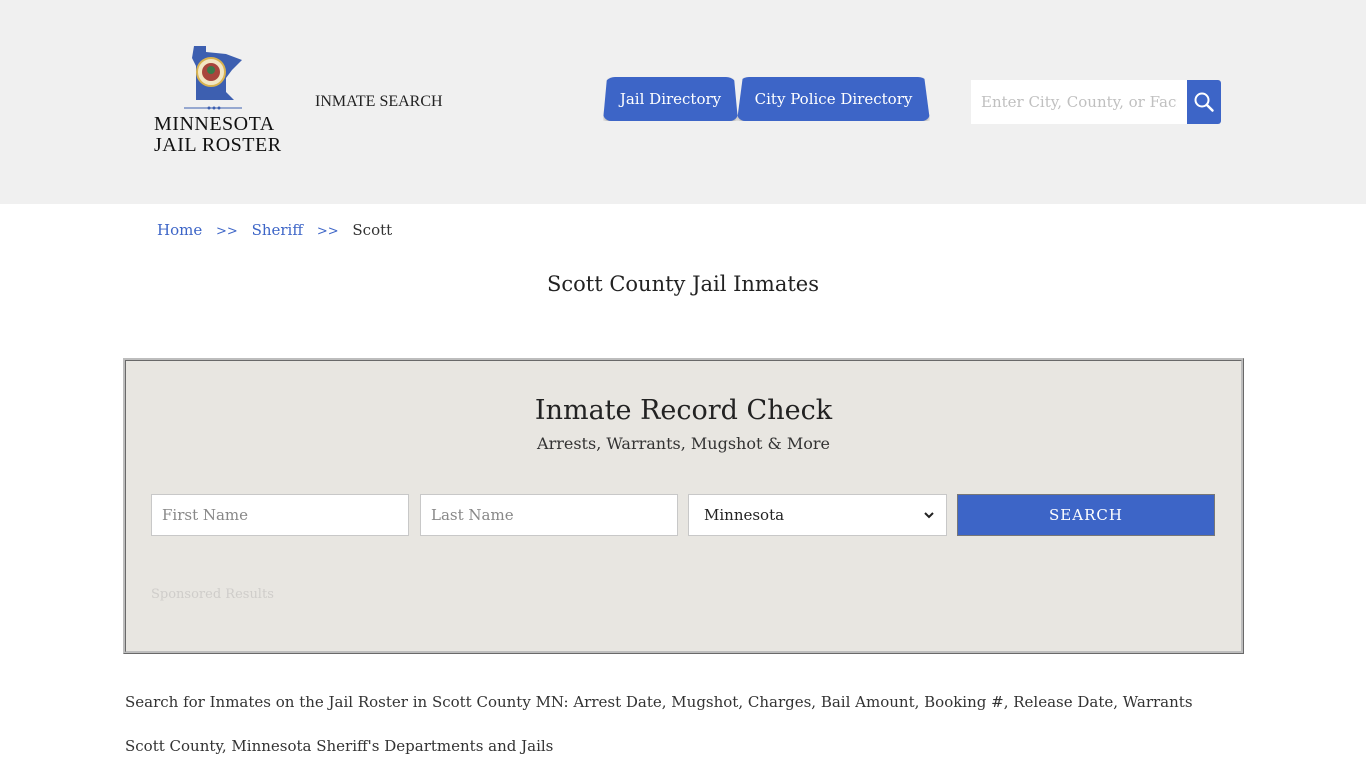  I want to click on inmate-search-link: INMATE SEARCH, so click(379, 102).